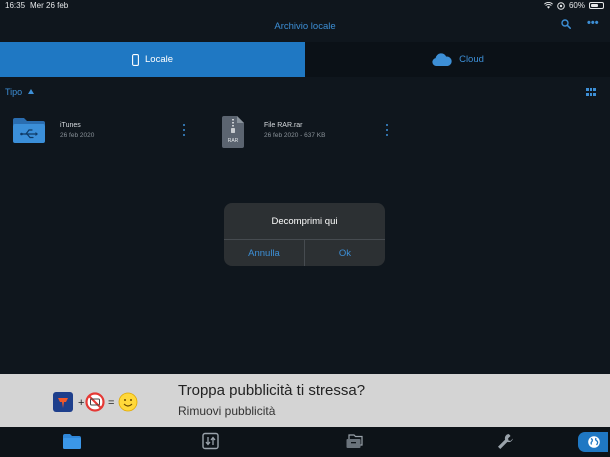  What do you see at coordinates (233, 141) in the screenshot?
I see `archive-icon-label: RAR` at bounding box center [233, 141].